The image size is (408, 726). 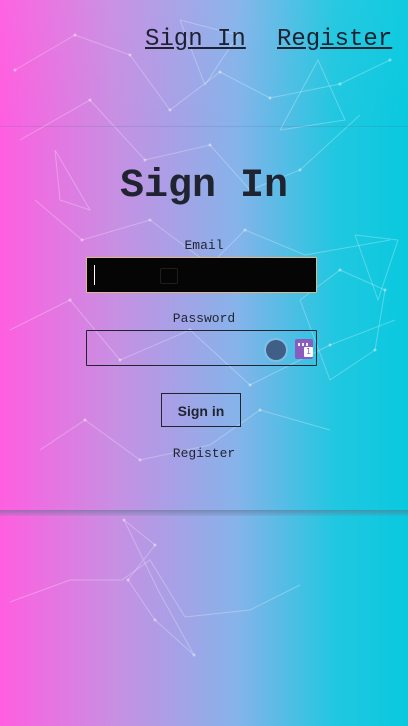 I want to click on email-label: Email, so click(x=204, y=245).